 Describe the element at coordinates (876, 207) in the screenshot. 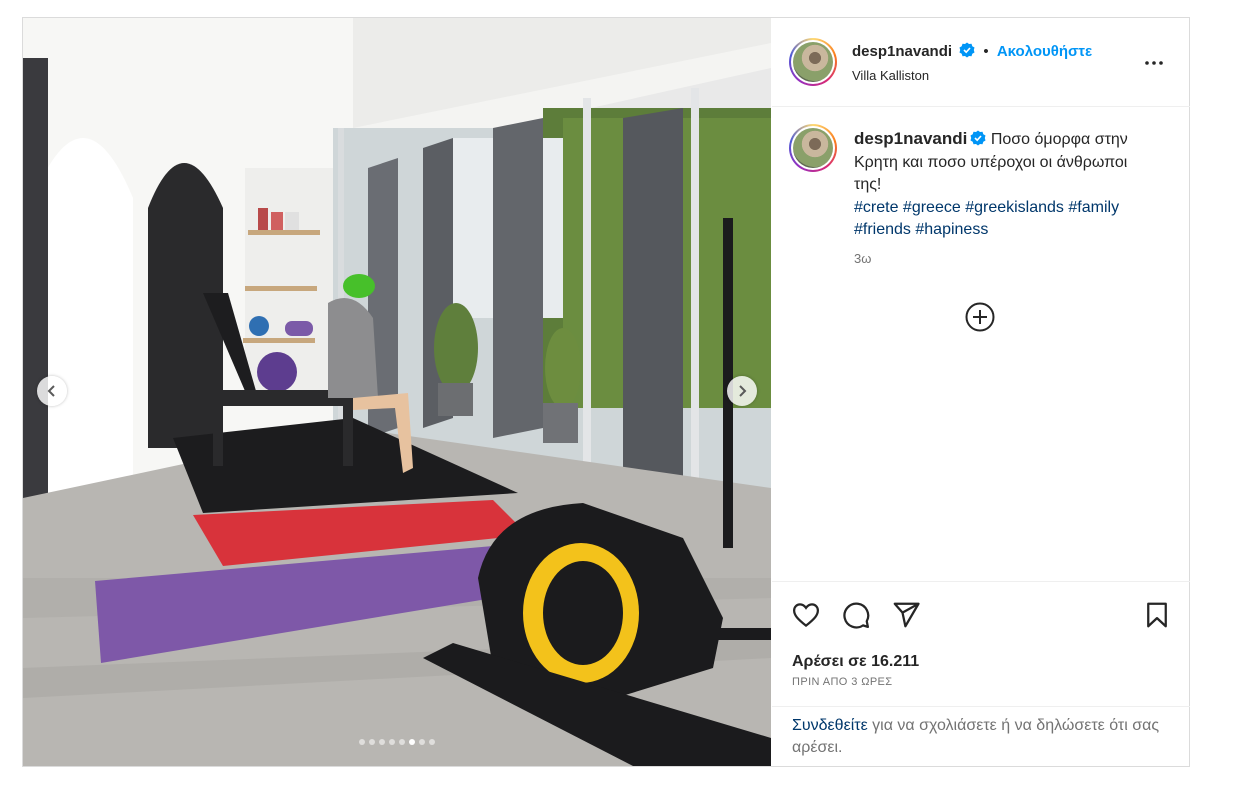

I see `hashtag-link: #crete` at that location.